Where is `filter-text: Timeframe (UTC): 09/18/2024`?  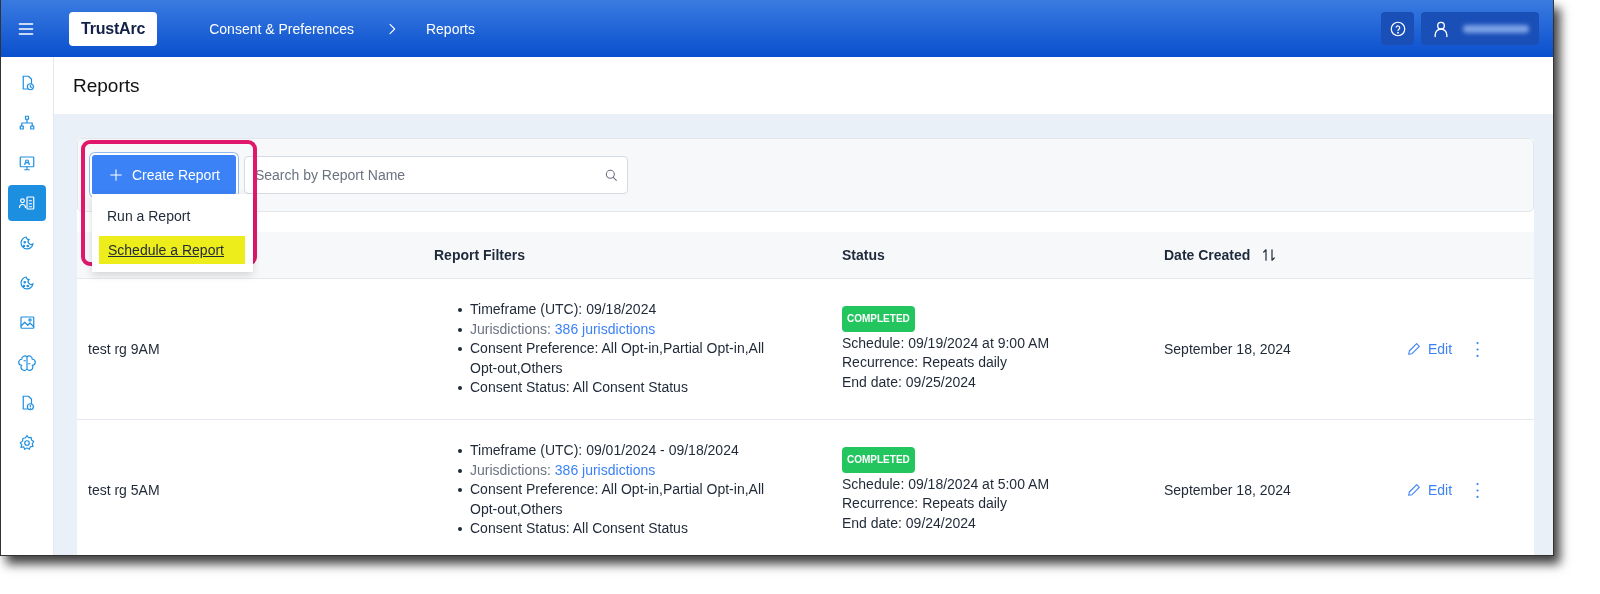
filter-text: Timeframe (UTC): 09/18/2024 is located at coordinates (563, 310).